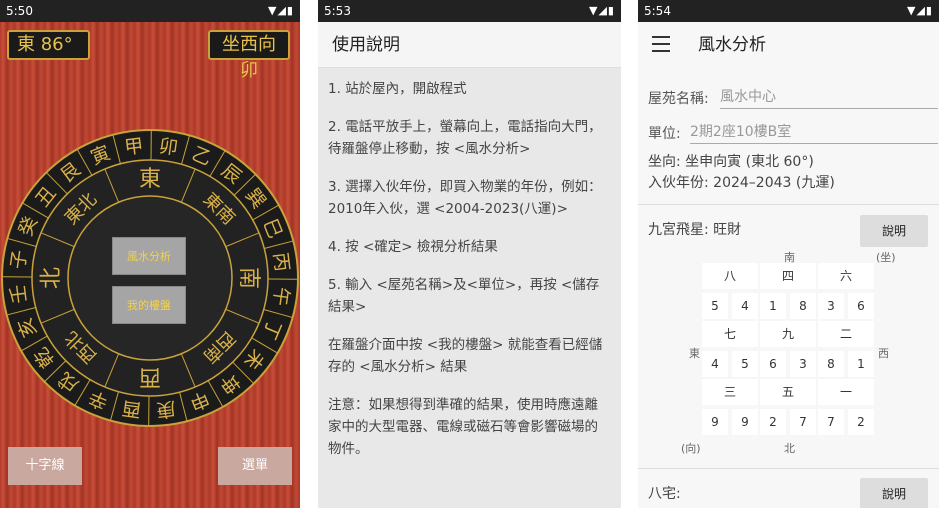  I want to click on palace-water-star: 8, so click(803, 306).